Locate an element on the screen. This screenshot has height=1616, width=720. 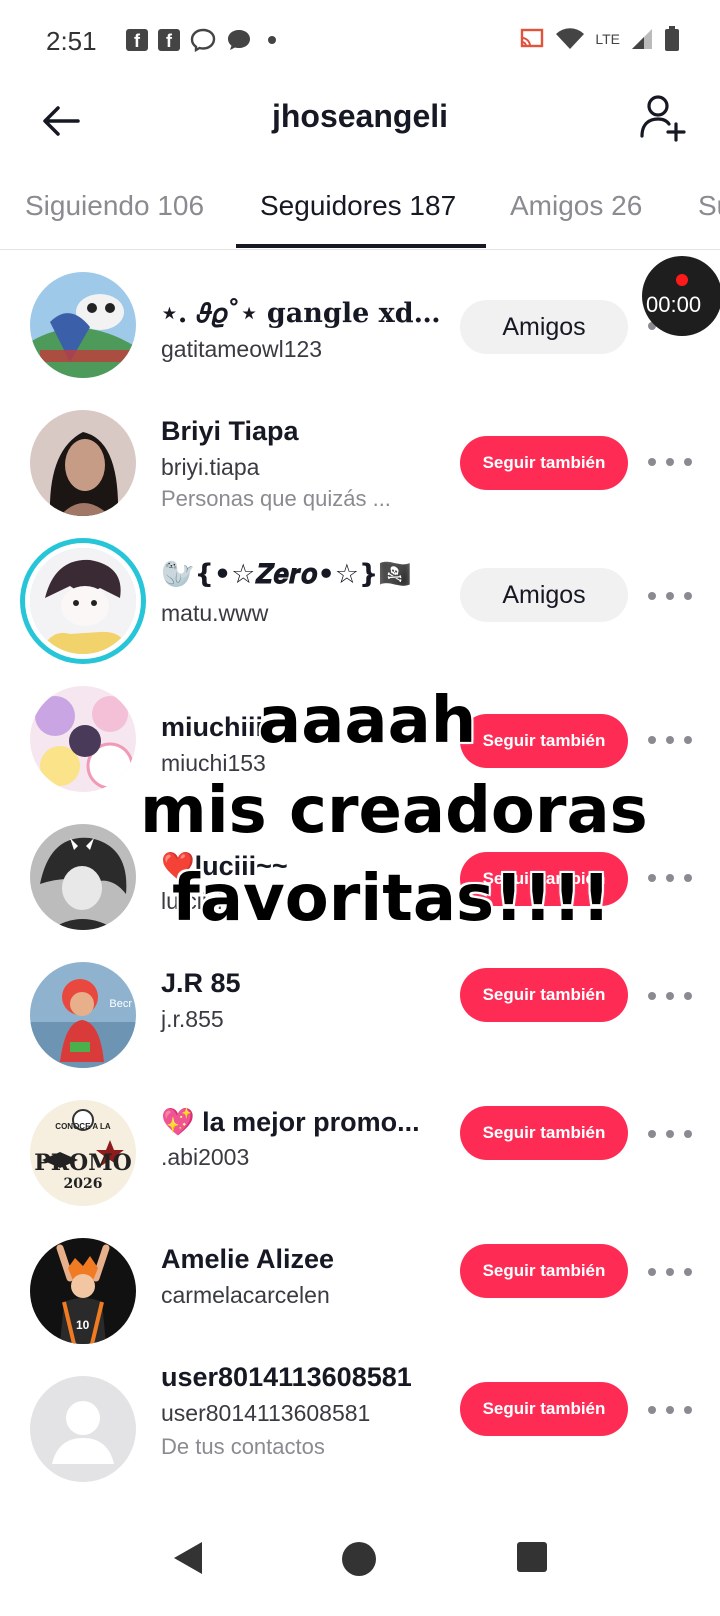
status-time: 2:51 is located at coordinates (71, 41).